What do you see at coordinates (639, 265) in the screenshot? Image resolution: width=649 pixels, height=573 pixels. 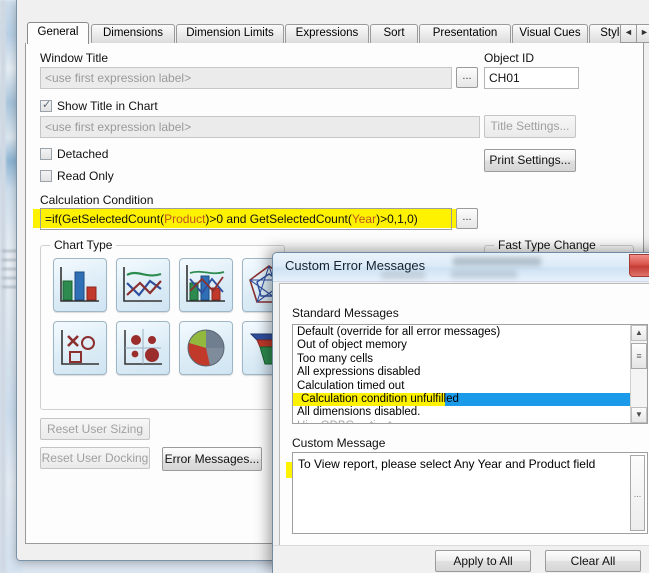 I see `dialog-close-button: ✕` at bounding box center [639, 265].